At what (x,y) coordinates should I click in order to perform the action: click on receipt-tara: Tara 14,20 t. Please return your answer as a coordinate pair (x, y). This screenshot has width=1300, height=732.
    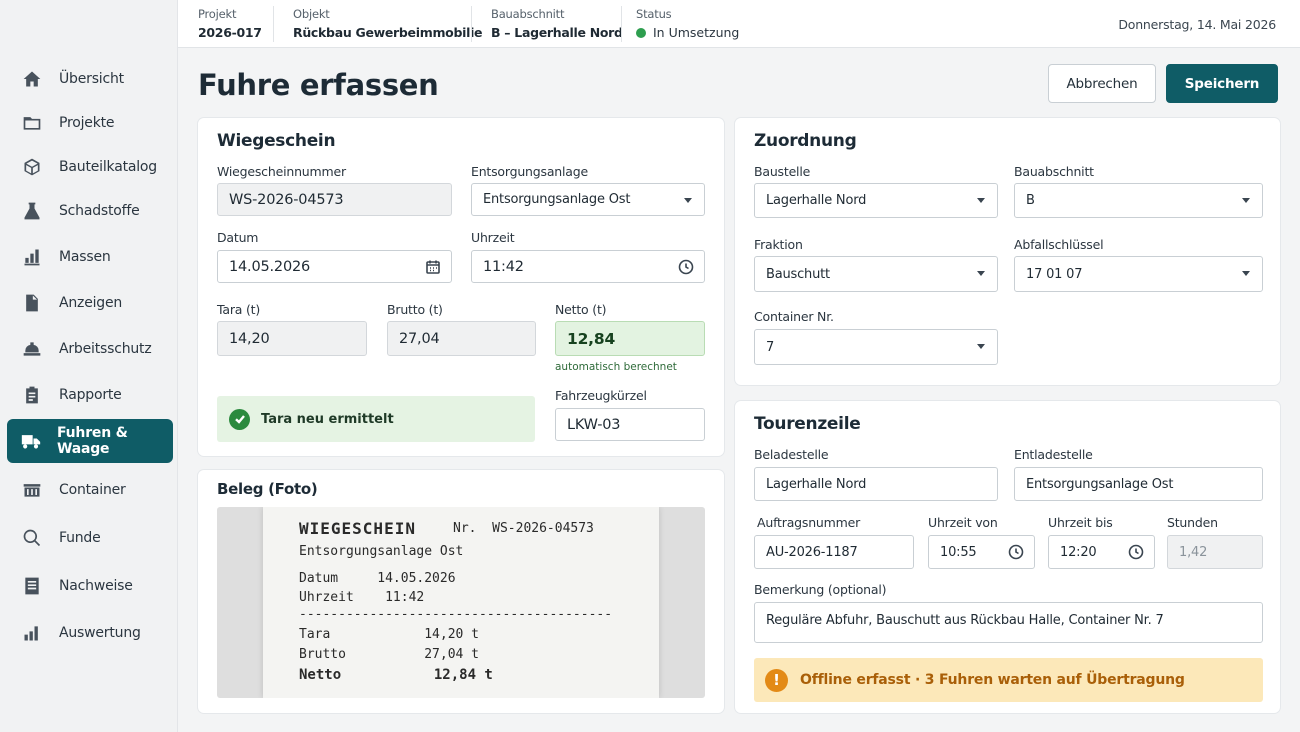
    Looking at the image, I should click on (389, 634).